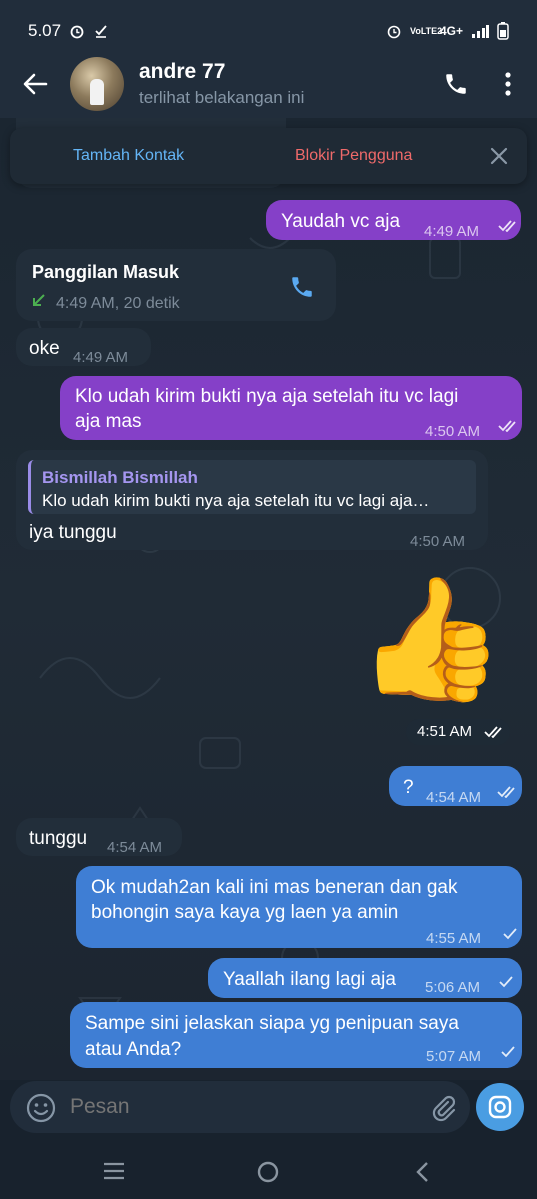 Image resolution: width=537 pixels, height=1199 pixels. I want to click on call-title: Panggilan Masuk, so click(106, 272).